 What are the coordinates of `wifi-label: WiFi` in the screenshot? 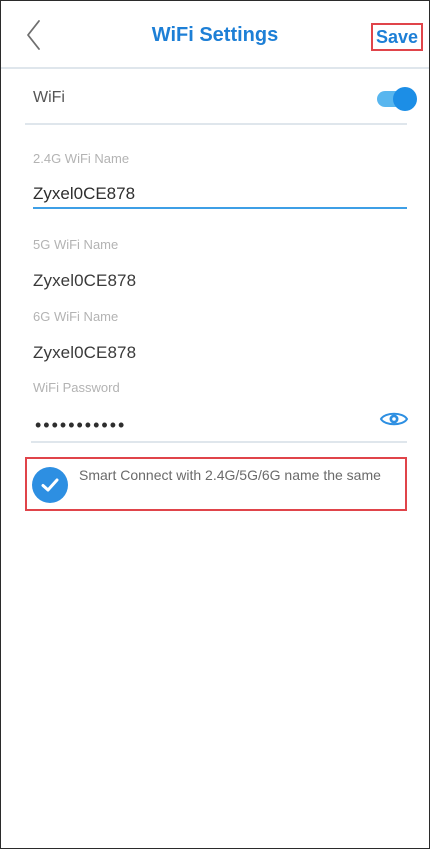 It's located at (49, 97).